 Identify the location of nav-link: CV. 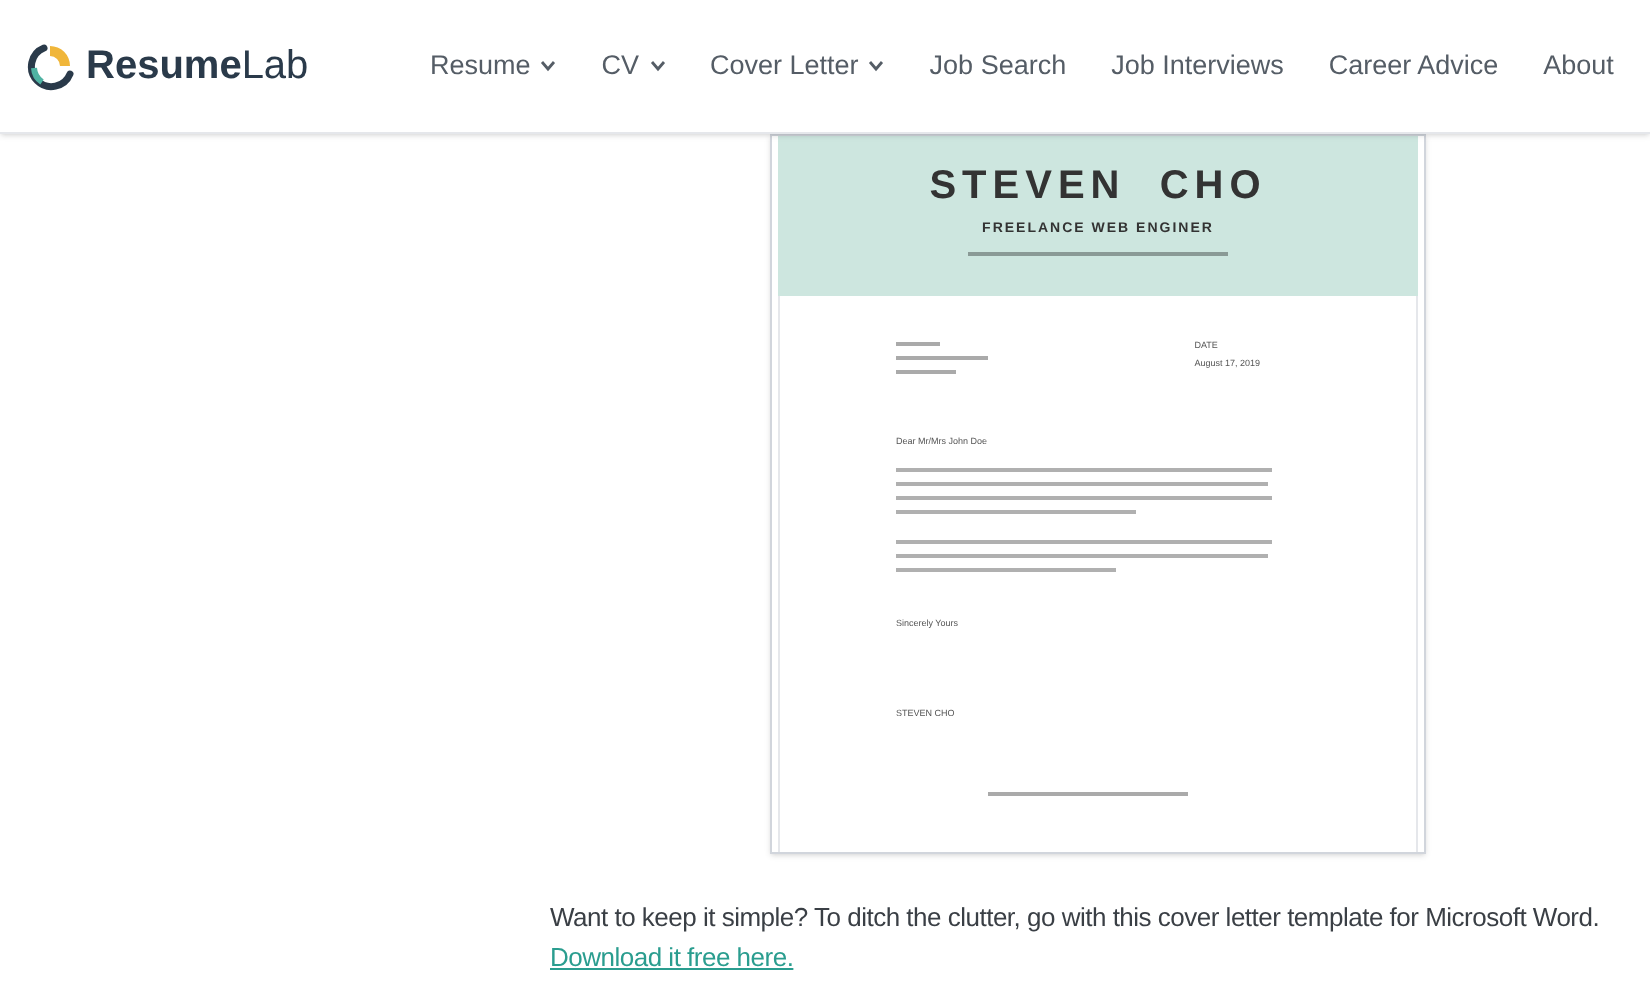
(633, 66).